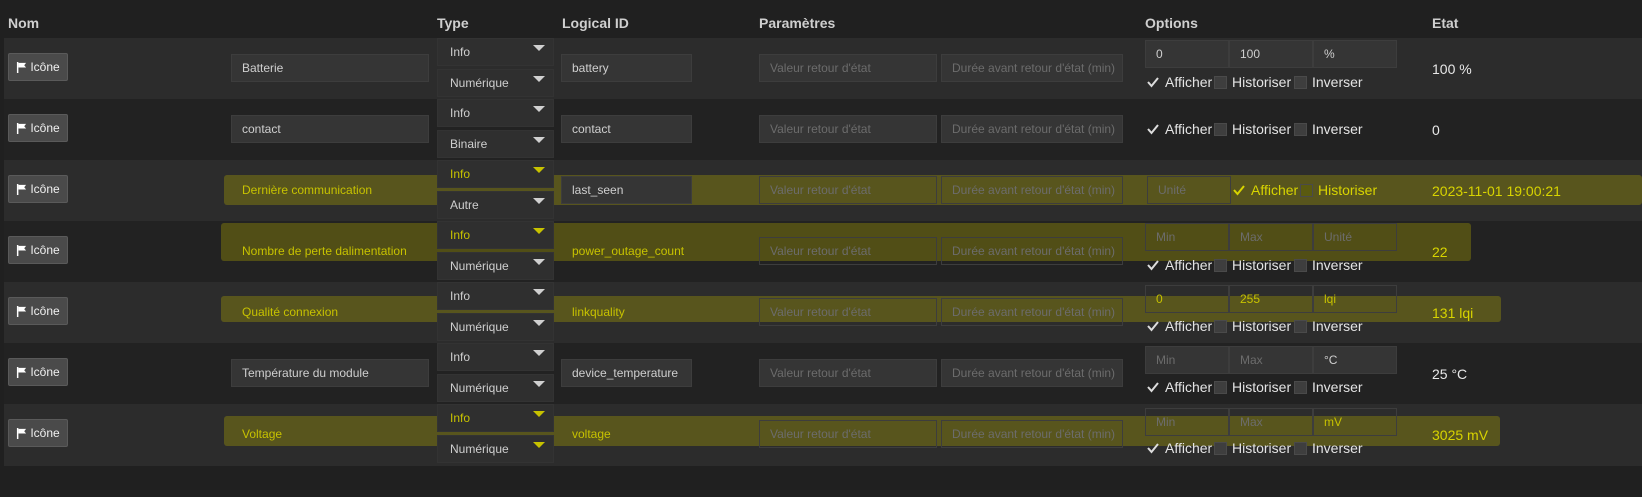 This screenshot has height=497, width=1642. I want to click on unit-input: lqi, so click(1355, 299).